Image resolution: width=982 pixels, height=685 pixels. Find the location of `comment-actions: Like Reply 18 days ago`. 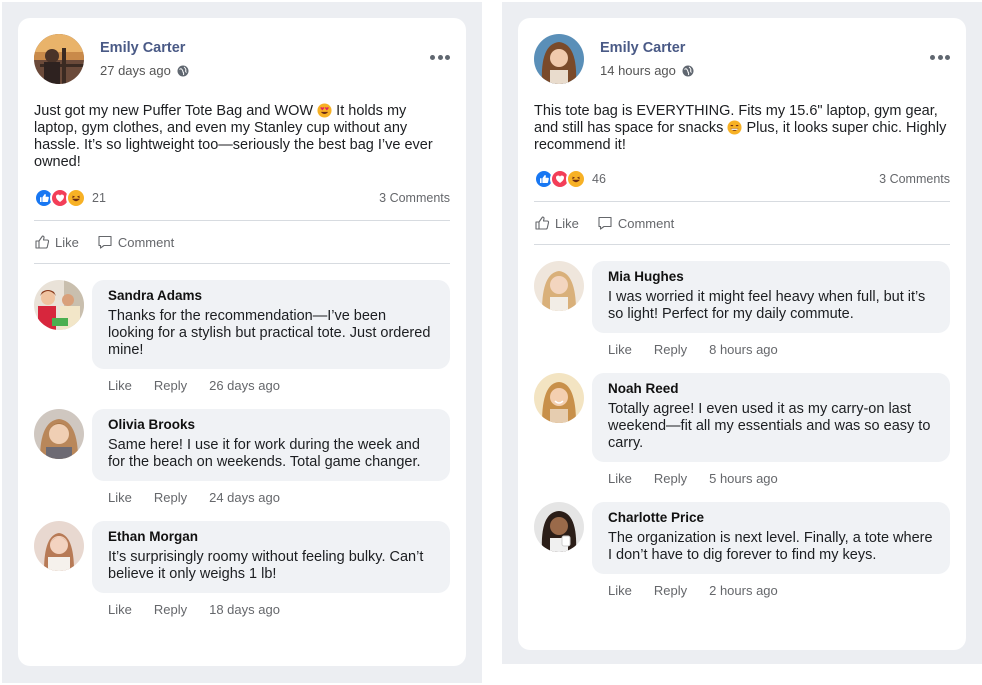

comment-actions: Like Reply 18 days ago is located at coordinates (271, 609).